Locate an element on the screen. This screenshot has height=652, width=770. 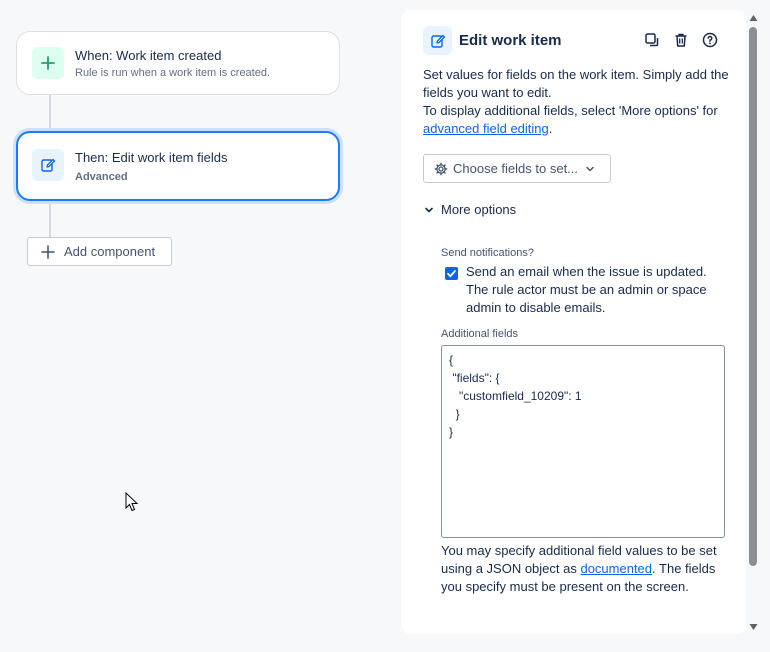
mouse-cursor-icon is located at coordinates (132, 502).